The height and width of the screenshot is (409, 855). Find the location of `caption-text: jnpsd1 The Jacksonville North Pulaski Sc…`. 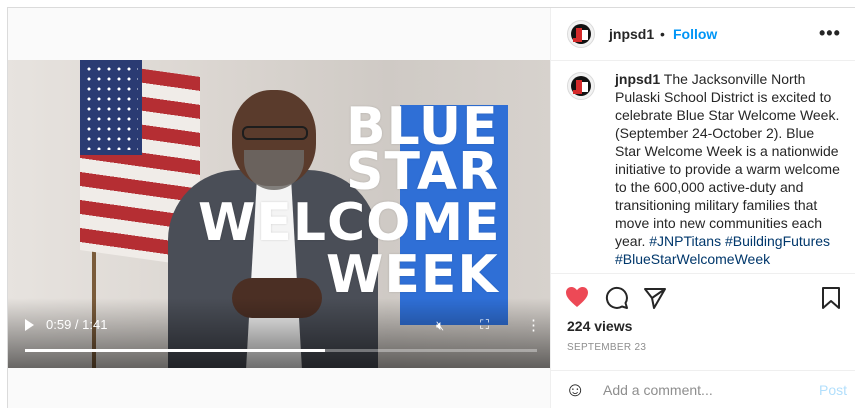

caption-text: jnpsd1 The Jacksonville North Pulaski Sc… is located at coordinates (728, 169).